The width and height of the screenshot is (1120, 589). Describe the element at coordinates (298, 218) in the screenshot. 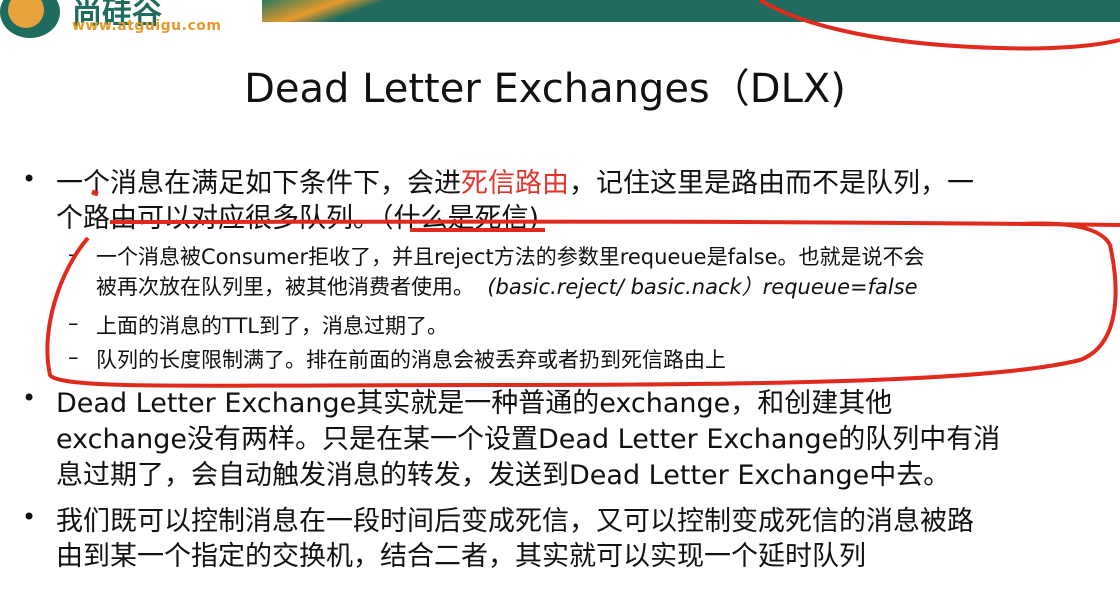

I see `bullet-1-line-2: 个路由可以对应很多队列。（什么是死信)` at that location.